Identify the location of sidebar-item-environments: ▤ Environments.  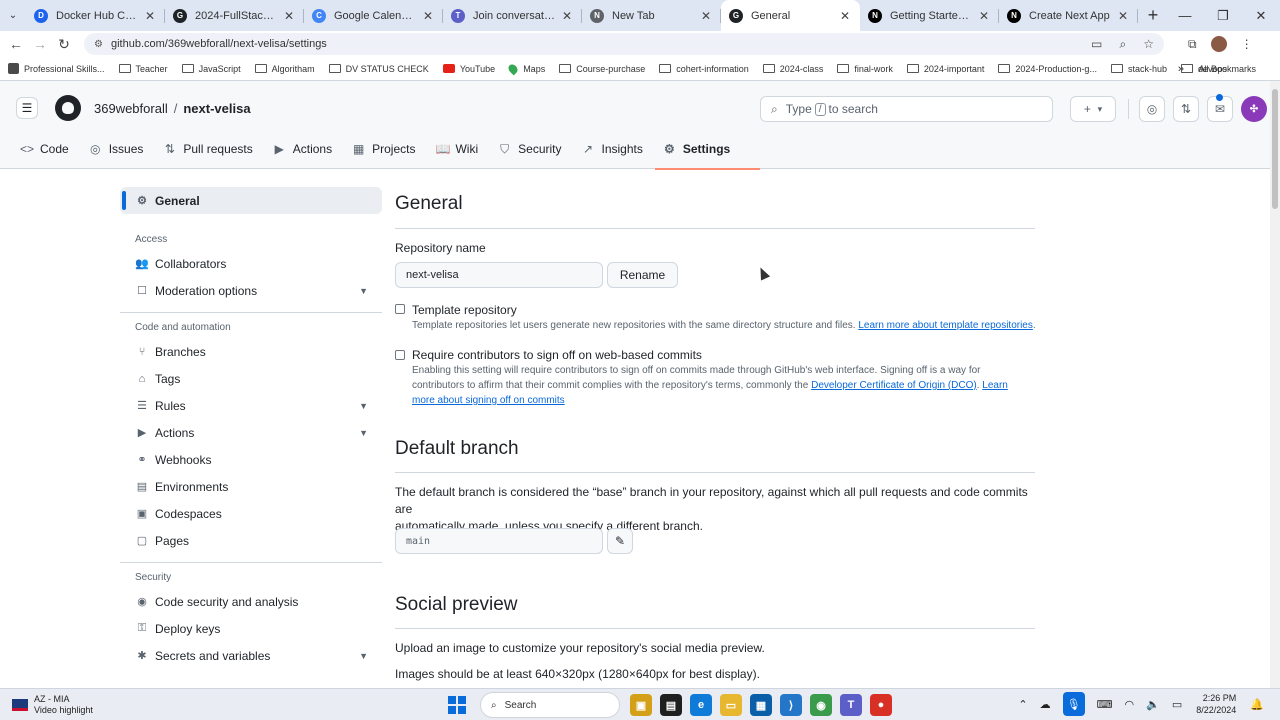
(251, 486).